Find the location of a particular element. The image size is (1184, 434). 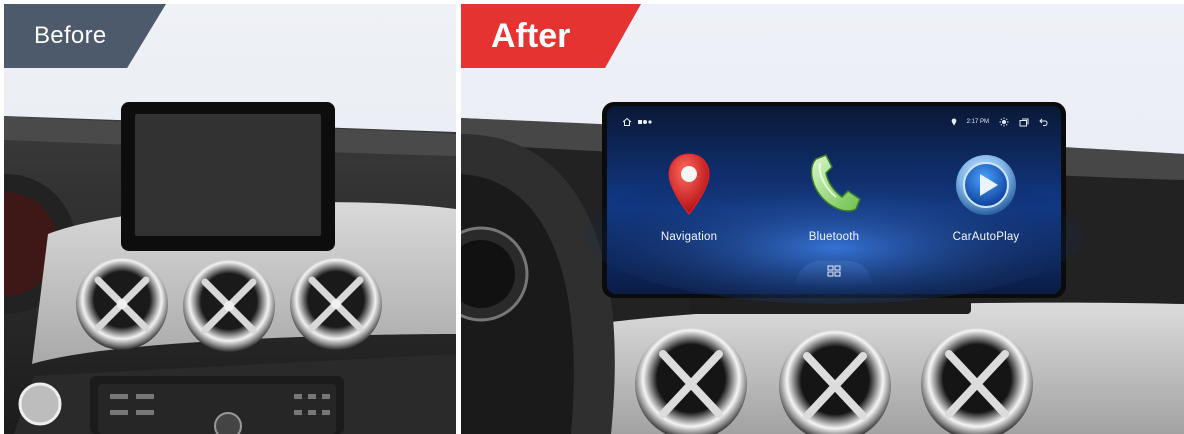

navigation-app: Navigation is located at coordinates (689, 194).